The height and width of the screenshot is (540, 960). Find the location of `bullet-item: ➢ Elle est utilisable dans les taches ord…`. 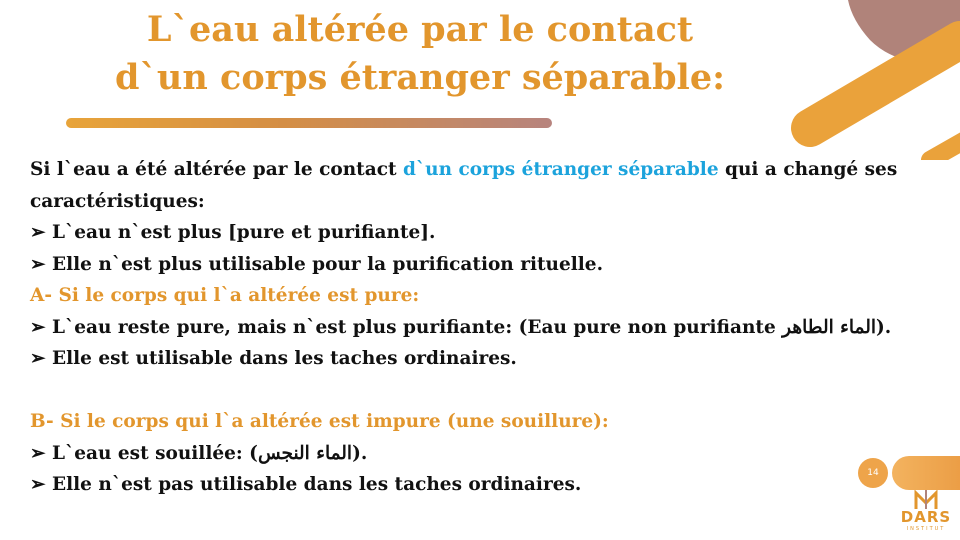

bullet-item: ➢ Elle est utilisable dans les taches ord… is located at coordinates (485, 359).